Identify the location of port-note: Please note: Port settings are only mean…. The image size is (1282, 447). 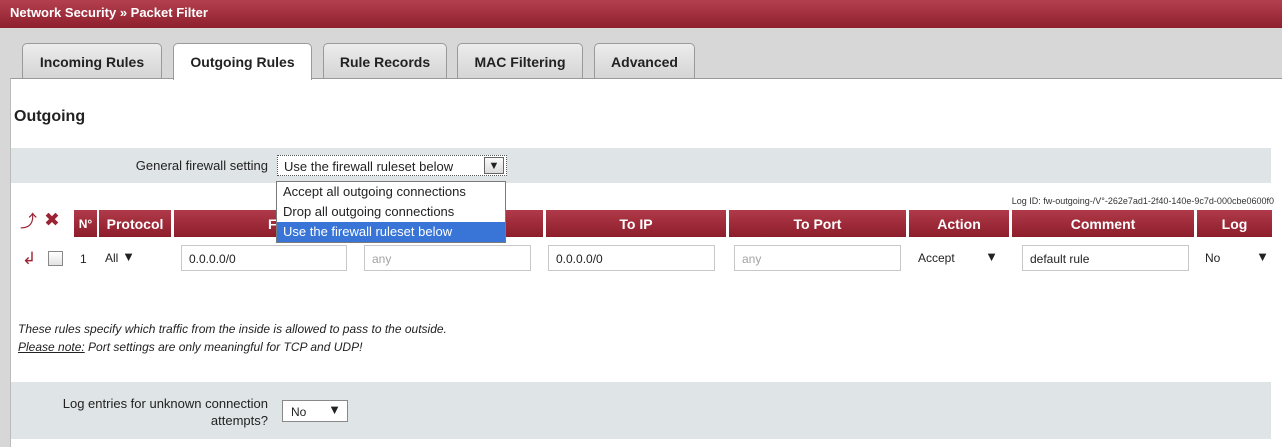
(190, 347).